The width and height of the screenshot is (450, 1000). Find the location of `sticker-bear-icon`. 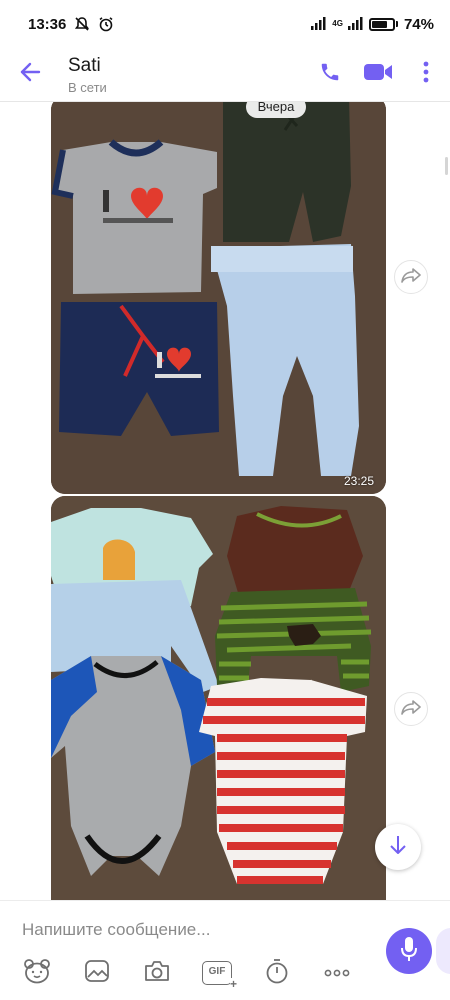

sticker-bear-icon is located at coordinates (37, 973).